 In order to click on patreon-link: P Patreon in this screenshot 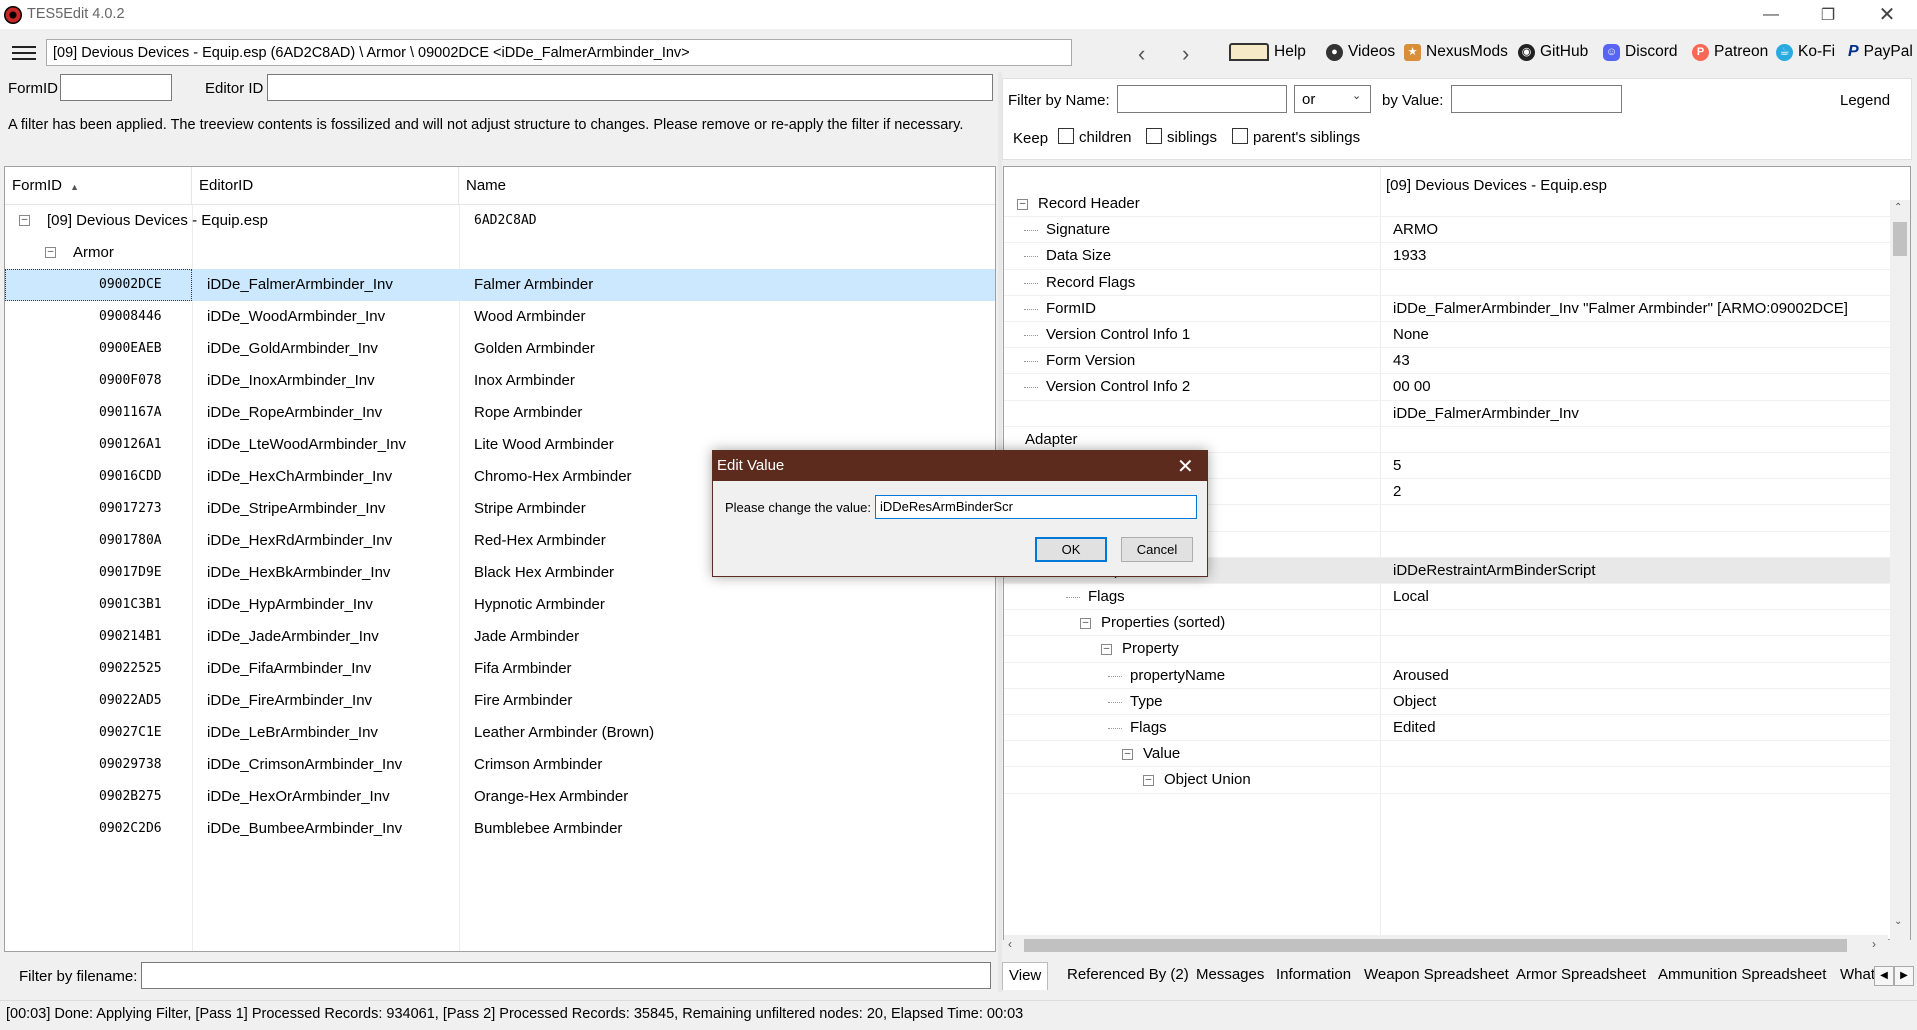, I will do `click(1730, 52)`.